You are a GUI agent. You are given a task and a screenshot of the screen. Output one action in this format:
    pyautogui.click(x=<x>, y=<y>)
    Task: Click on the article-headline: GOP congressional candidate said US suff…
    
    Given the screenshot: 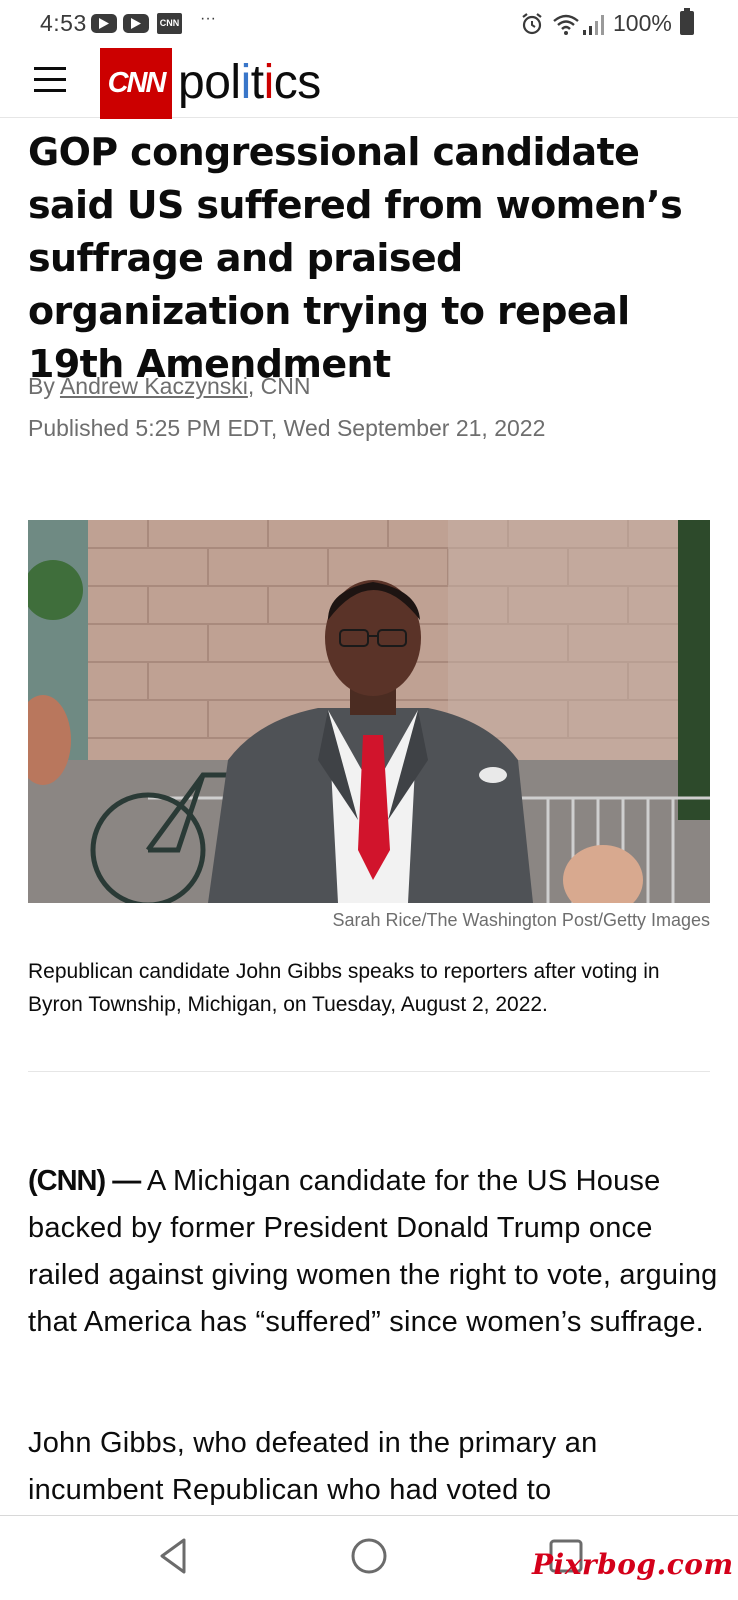 What is the action you would take?
    pyautogui.click(x=355, y=258)
    